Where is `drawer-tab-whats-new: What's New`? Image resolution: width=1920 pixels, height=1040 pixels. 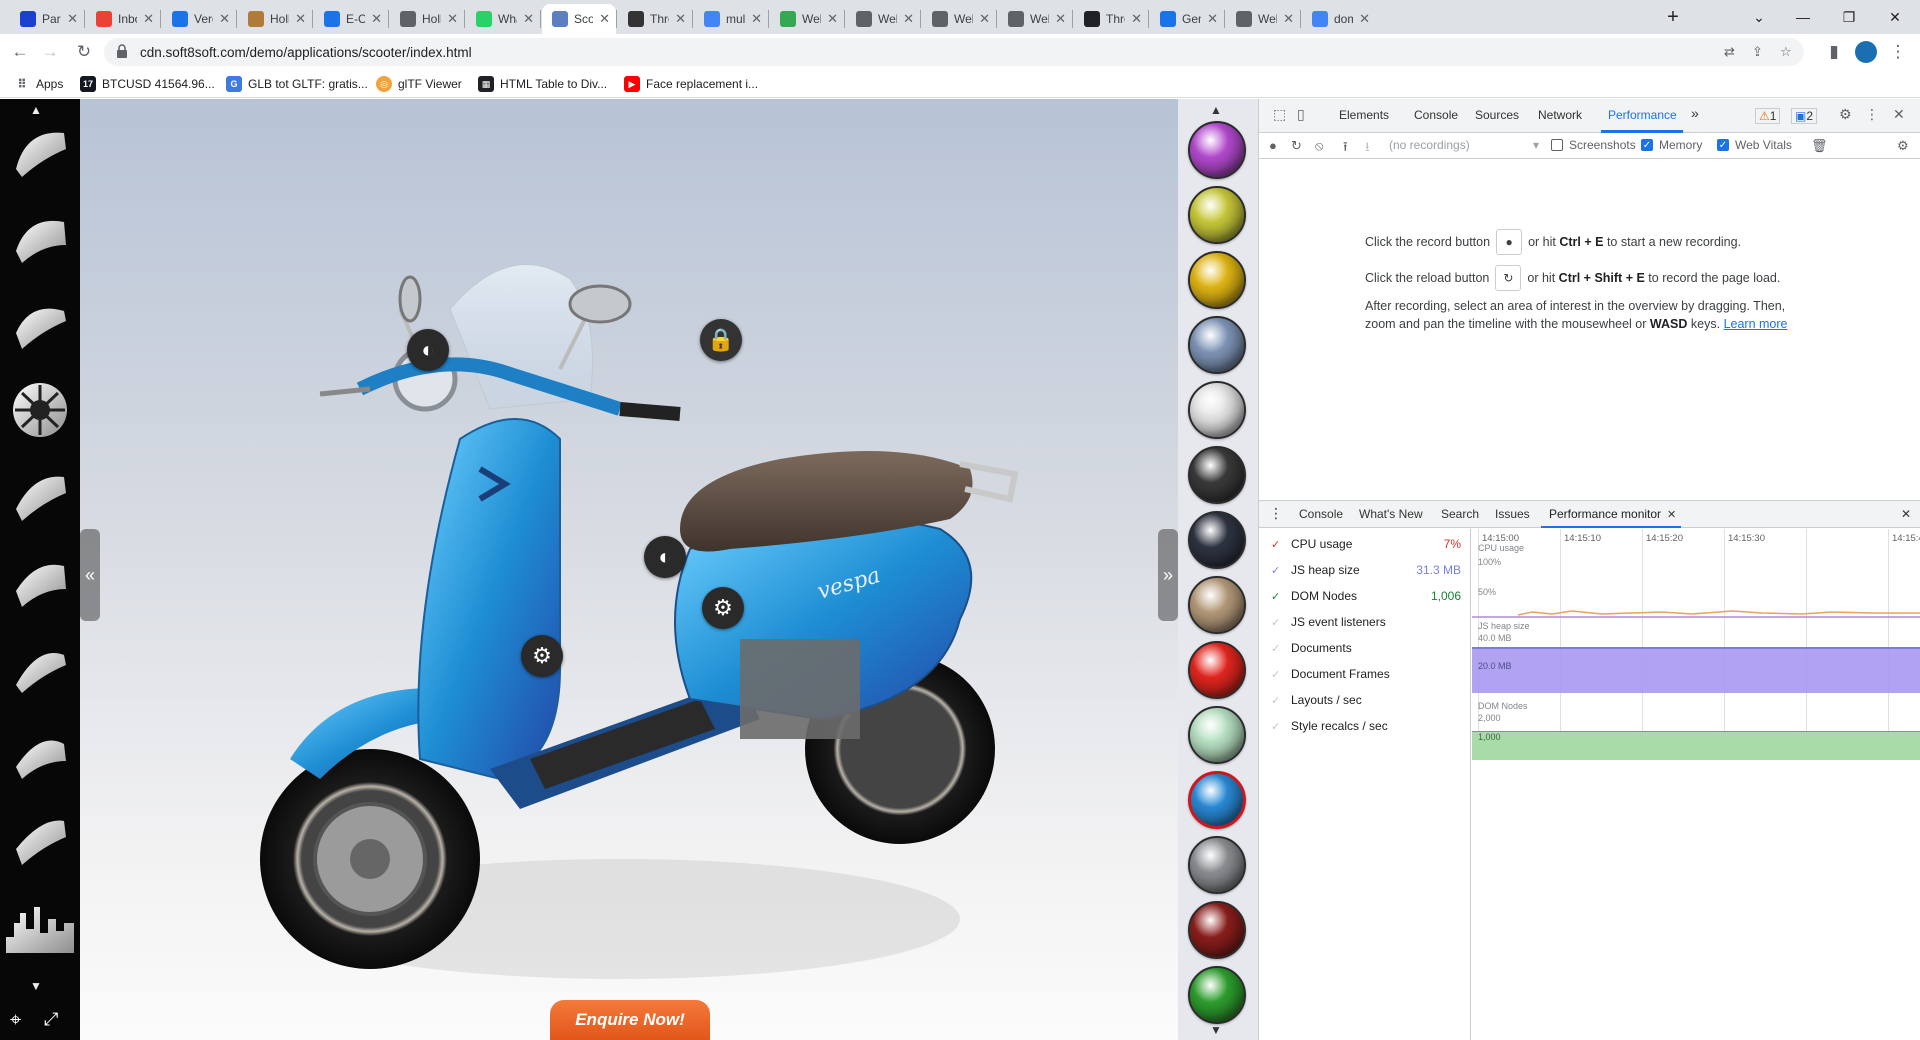 drawer-tab-whats-new: What's New is located at coordinates (1391, 514).